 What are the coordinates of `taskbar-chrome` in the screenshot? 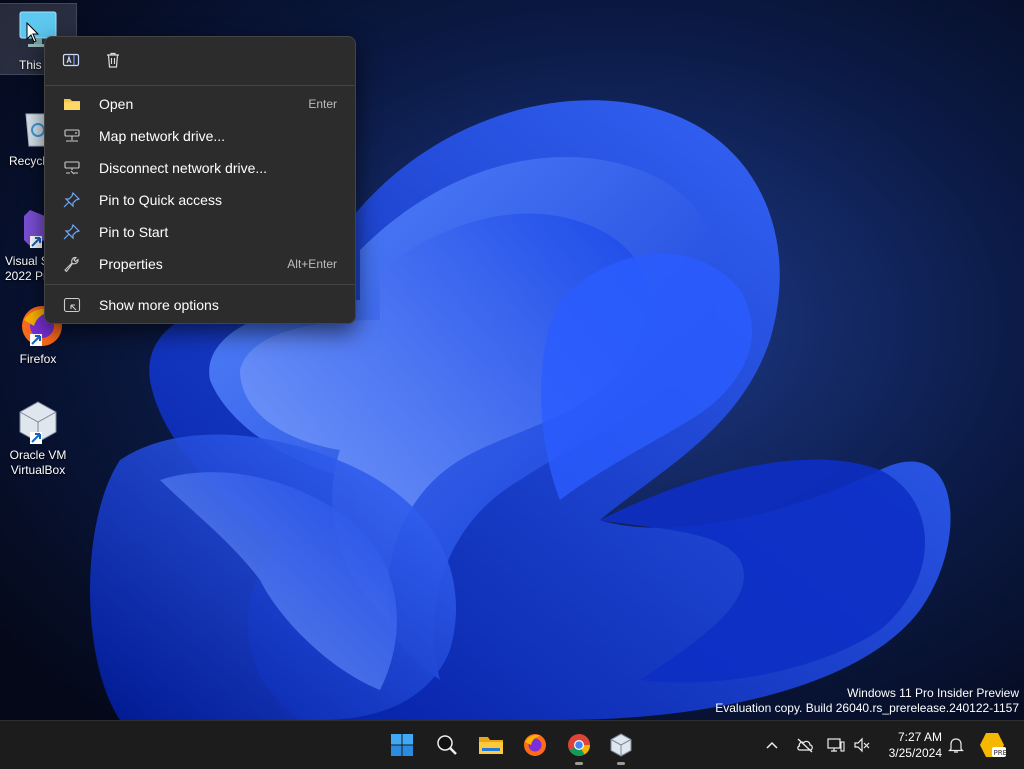 It's located at (579, 747).